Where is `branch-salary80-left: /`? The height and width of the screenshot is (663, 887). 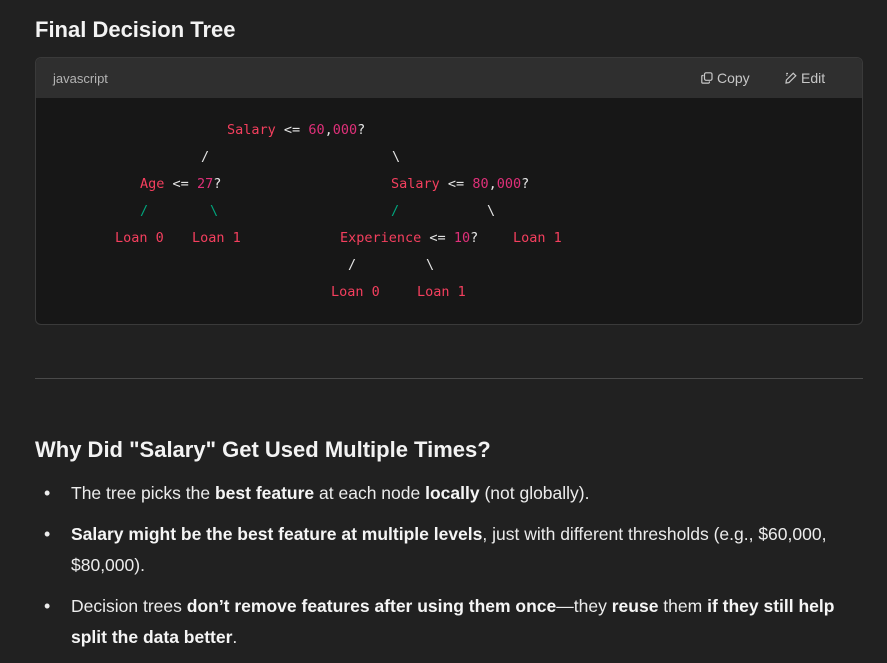 branch-salary80-left: / is located at coordinates (395, 211).